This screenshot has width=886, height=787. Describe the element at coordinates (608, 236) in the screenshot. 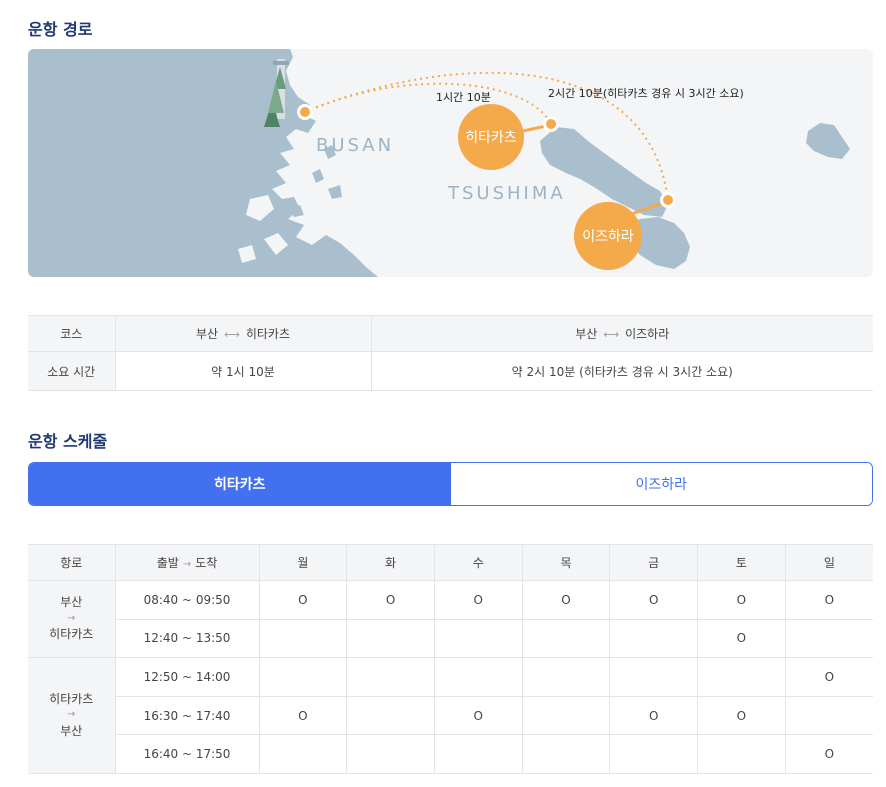

I see `izuhara-port-bubble: 이즈하라` at that location.